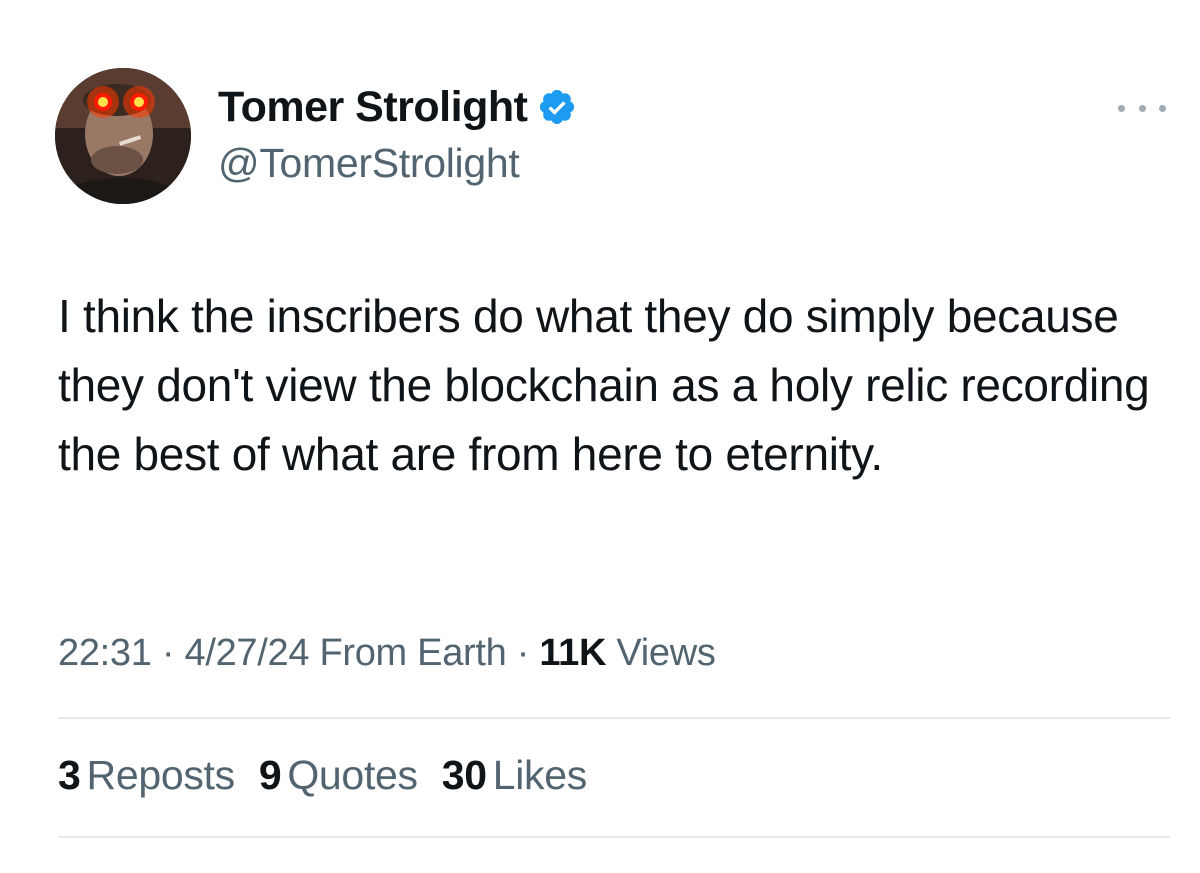 The image size is (1200, 873). What do you see at coordinates (666, 653) in the screenshot?
I see `views-label: Views` at bounding box center [666, 653].